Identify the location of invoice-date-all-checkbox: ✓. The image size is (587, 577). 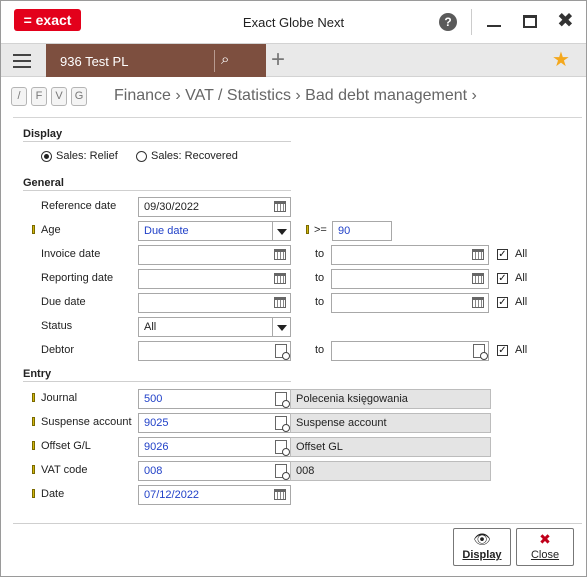
(502, 254).